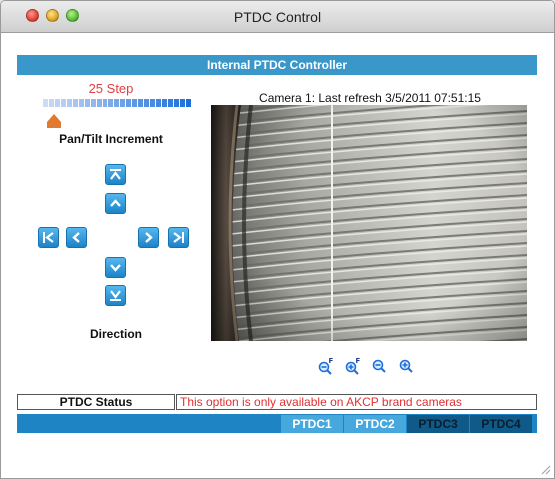  I want to click on tilt-full-down-button, so click(115, 295).